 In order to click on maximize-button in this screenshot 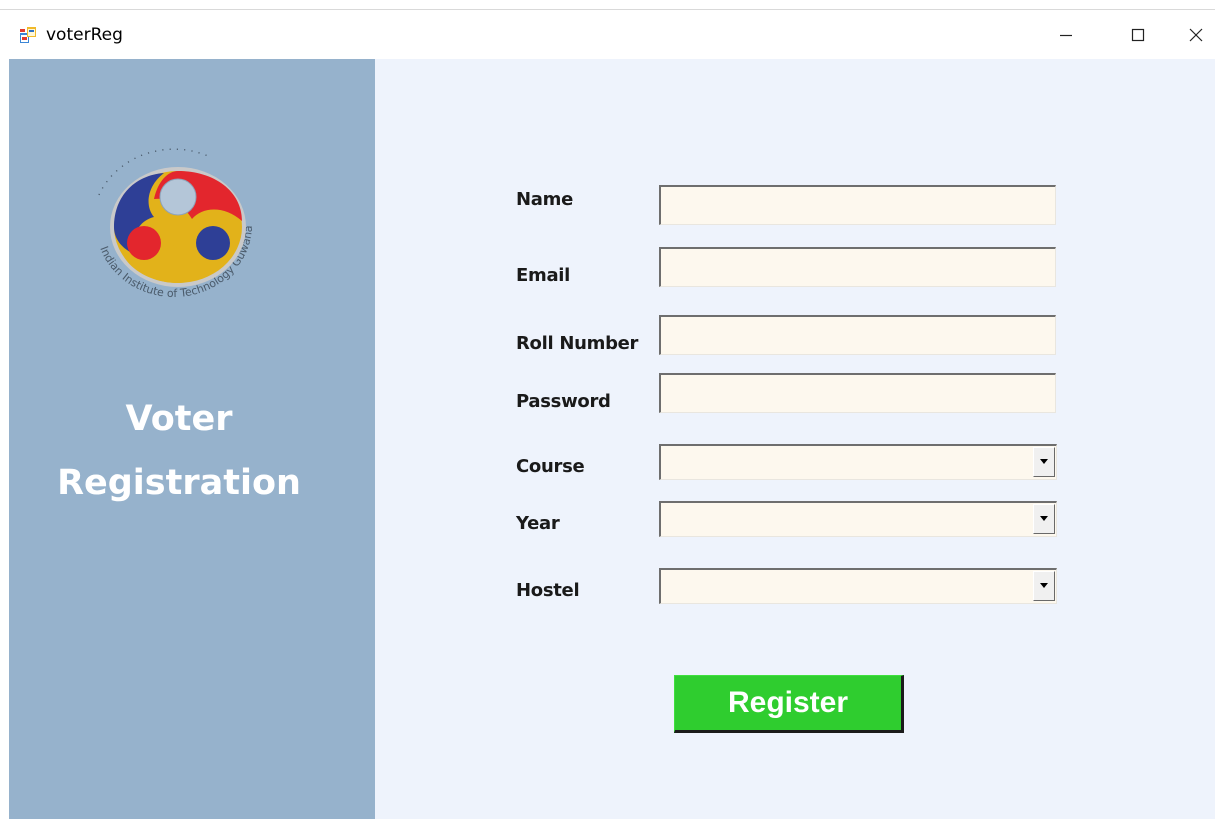, I will do `click(1138, 35)`.